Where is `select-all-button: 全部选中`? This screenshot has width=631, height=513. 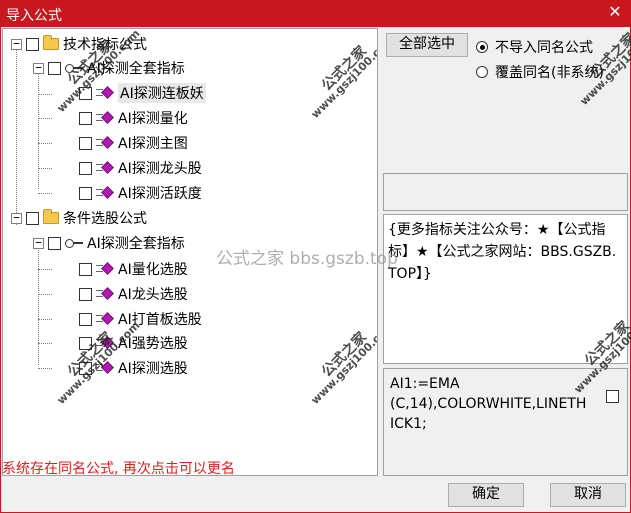 select-all-button: 全部选中 is located at coordinates (427, 45).